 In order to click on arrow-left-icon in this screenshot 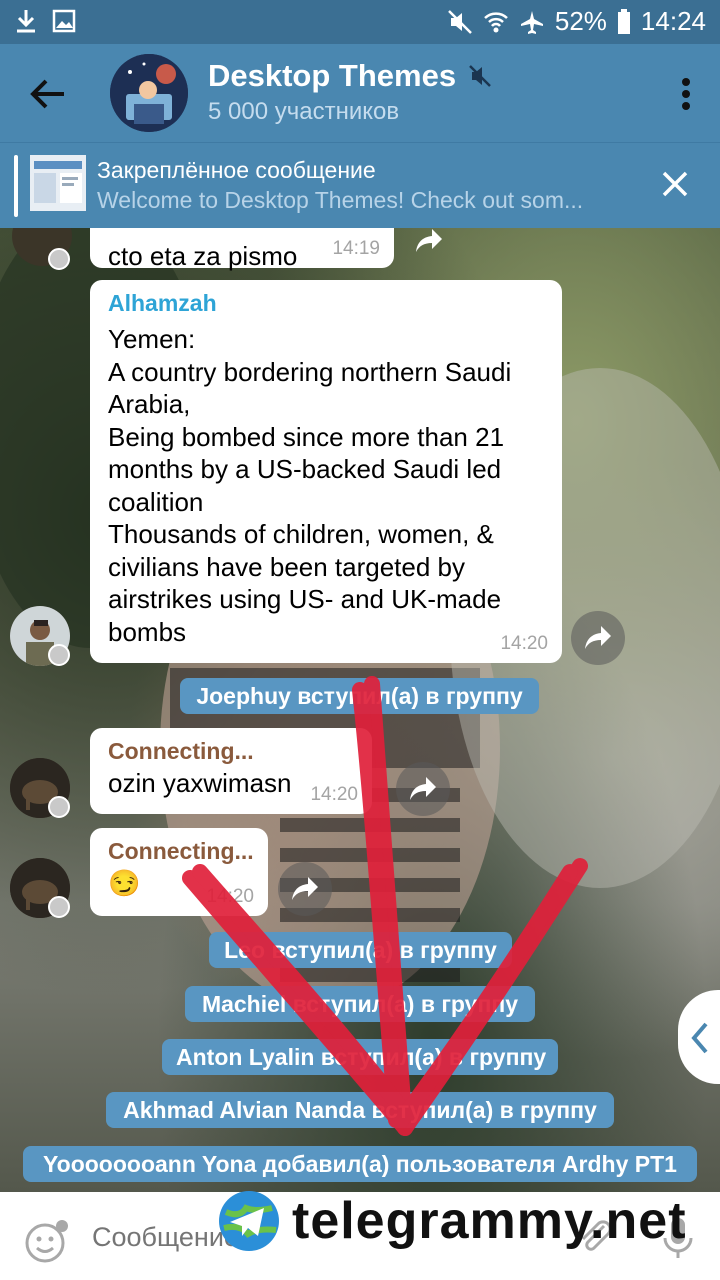, I will do `click(47, 94)`.